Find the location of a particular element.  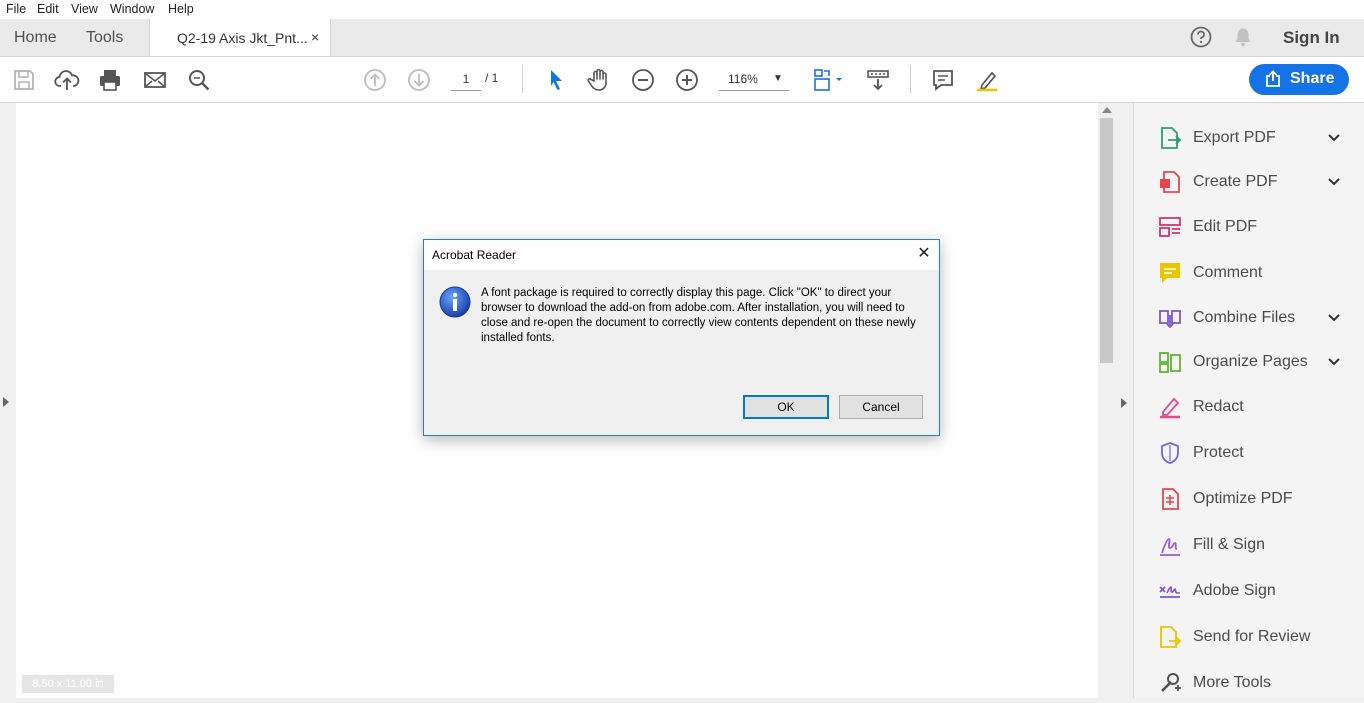

tool-optimize-pdf: Optimize PDF is located at coordinates (1249, 499).